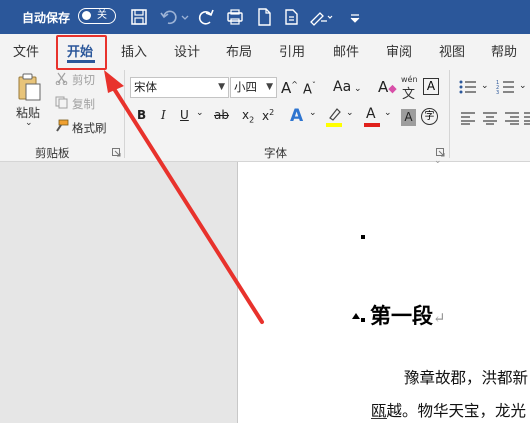 The width and height of the screenshot is (530, 423). I want to click on highlight-dropdown-icon: ⌄, so click(350, 113).